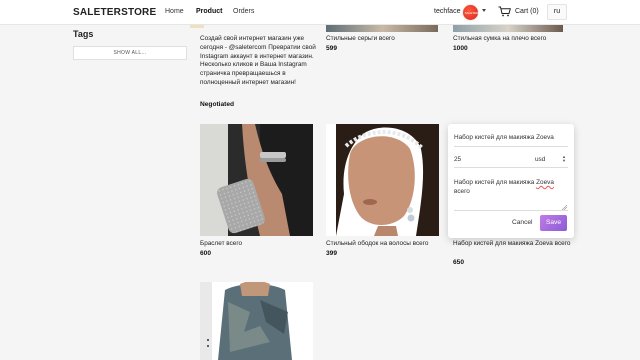  Describe the element at coordinates (460, 48) in the screenshot. I see `product-price: 1000` at that location.